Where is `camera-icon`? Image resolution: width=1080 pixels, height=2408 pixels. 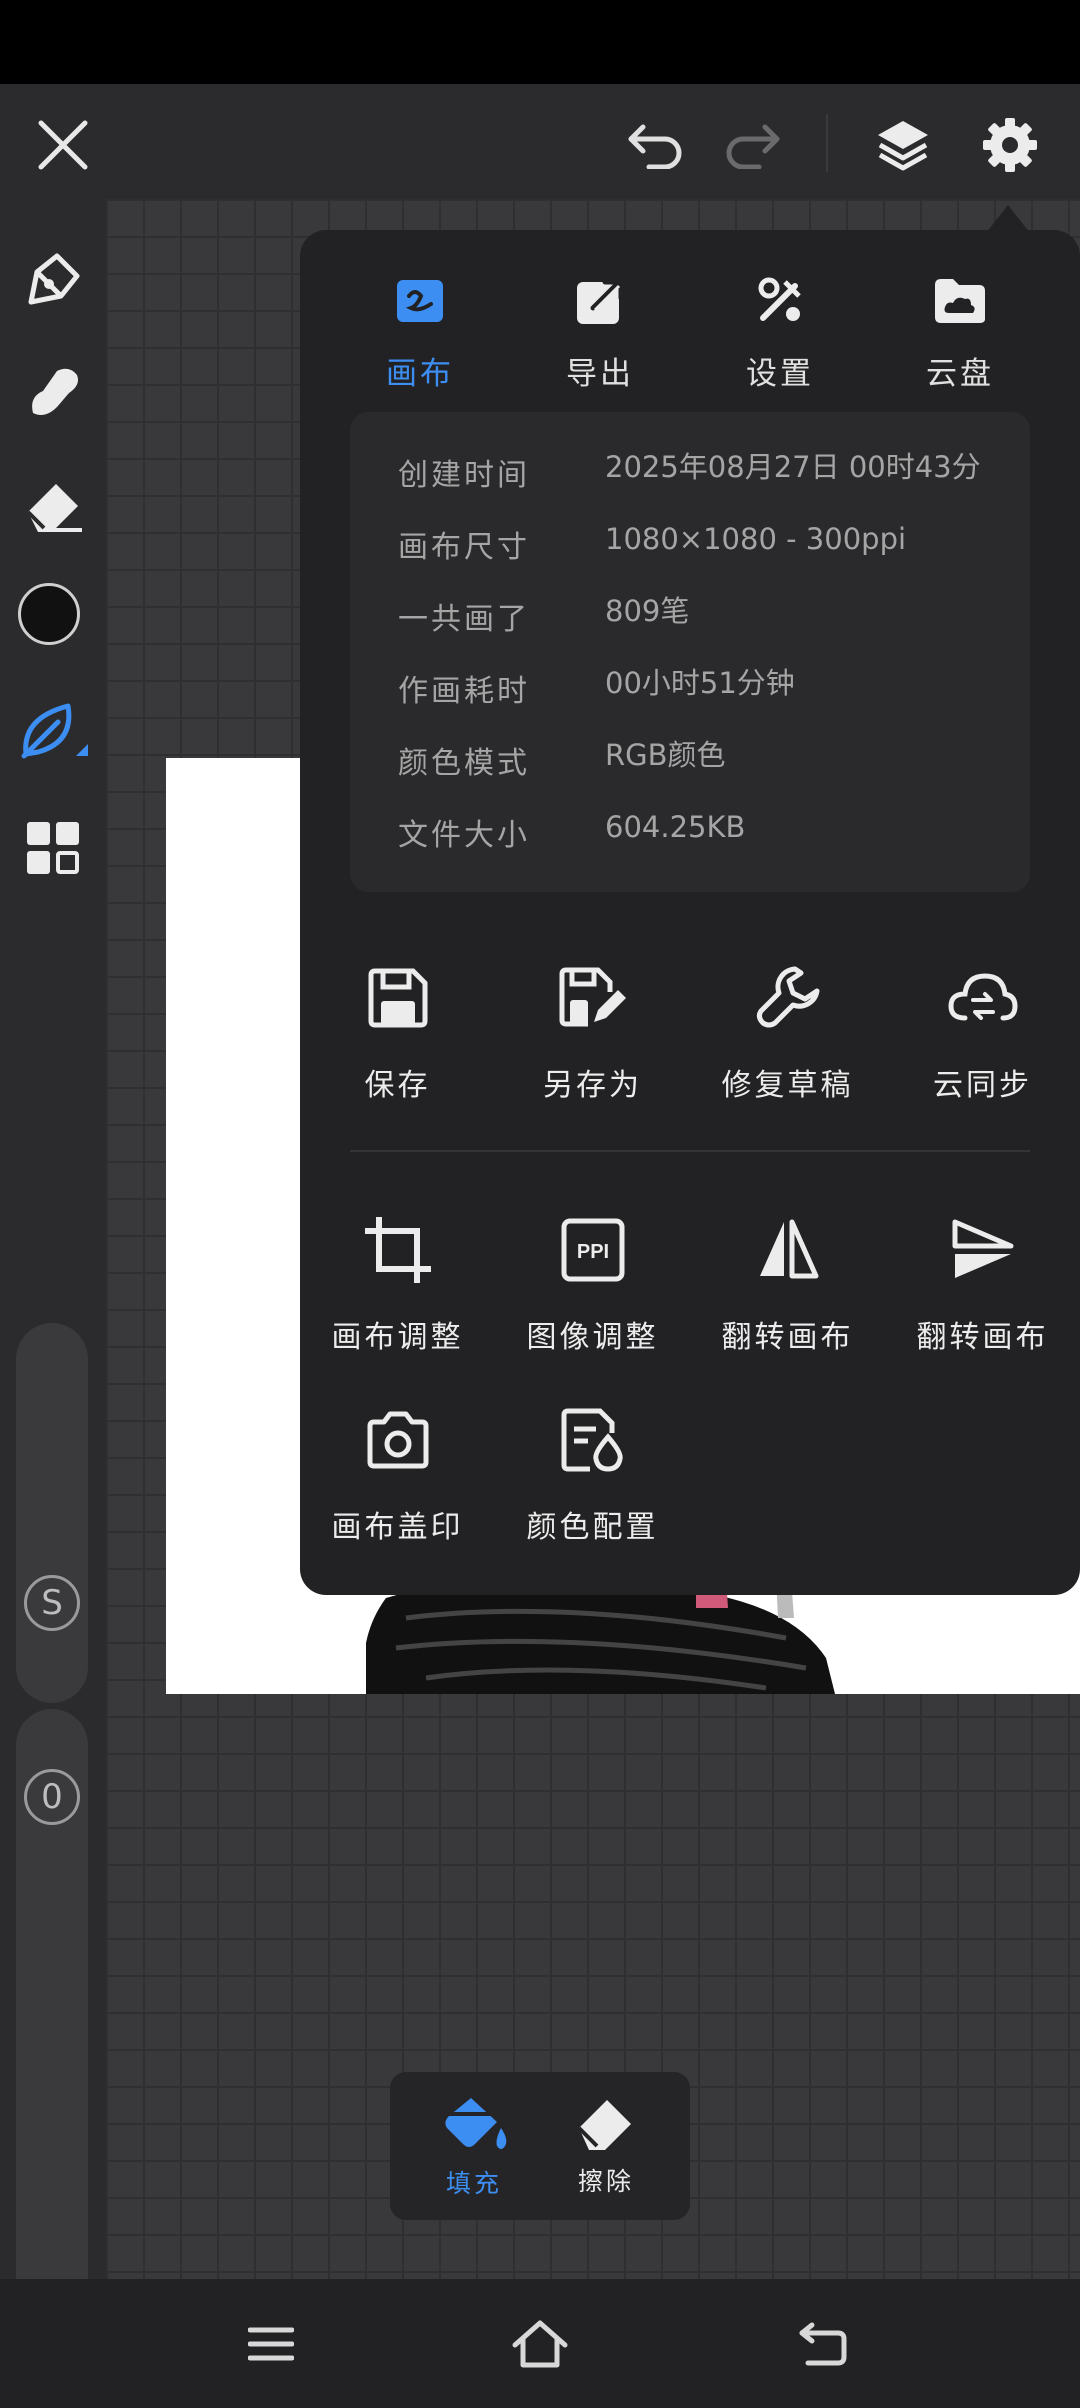 camera-icon is located at coordinates (397, 1440).